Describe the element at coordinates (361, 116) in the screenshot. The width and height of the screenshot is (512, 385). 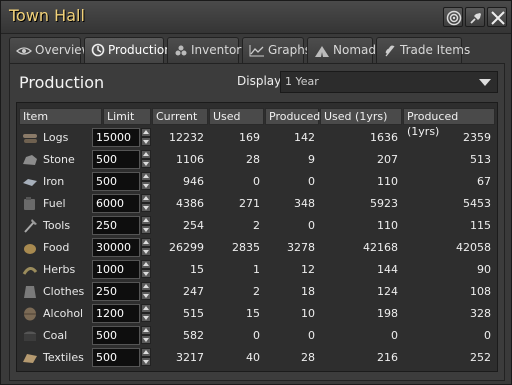
I see `column-header-used-1yrs: Used (1yrs)` at that location.